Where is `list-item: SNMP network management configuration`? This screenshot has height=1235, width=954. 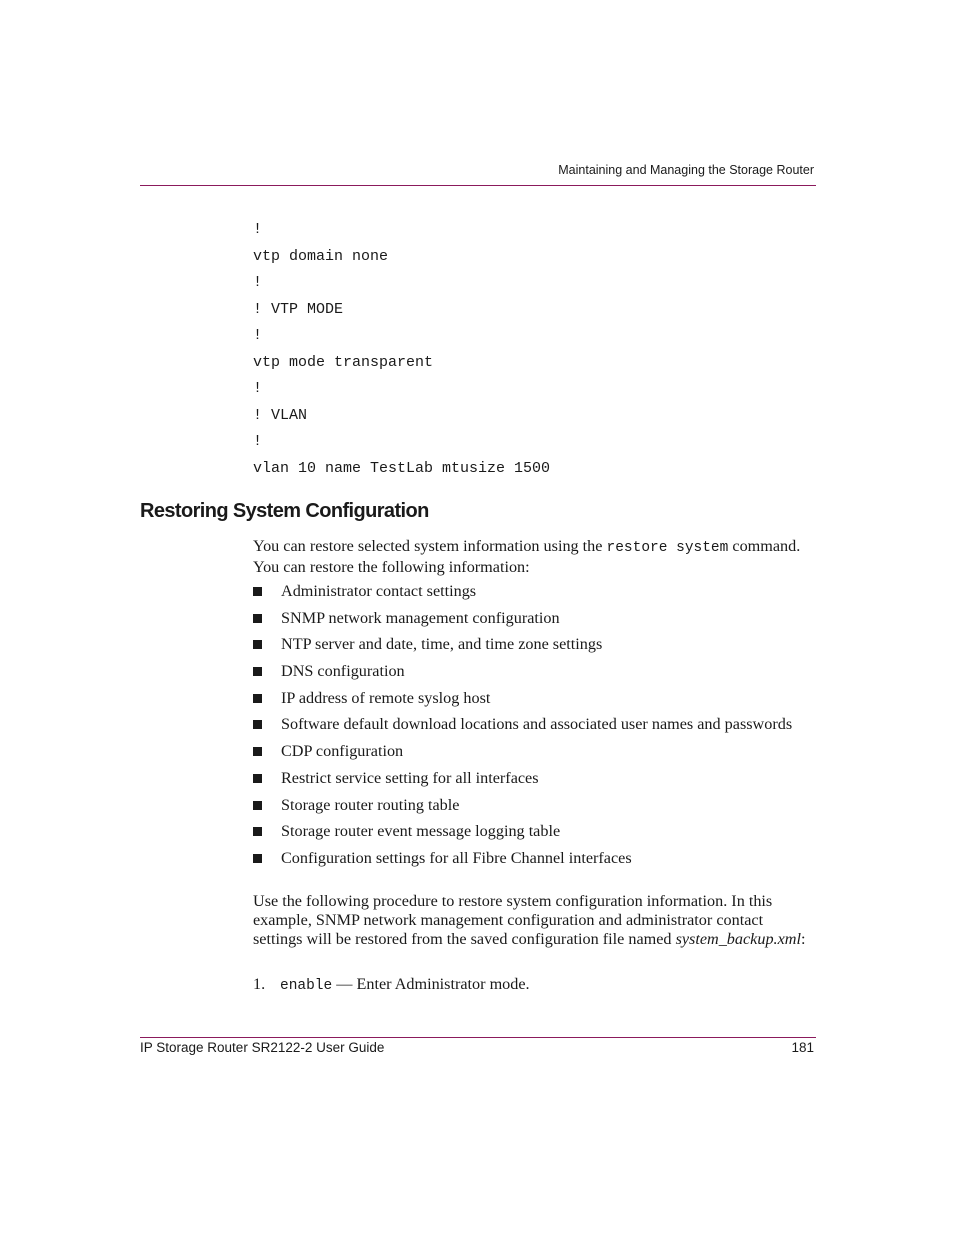
list-item: SNMP network management configuration is located at coordinates (533, 618).